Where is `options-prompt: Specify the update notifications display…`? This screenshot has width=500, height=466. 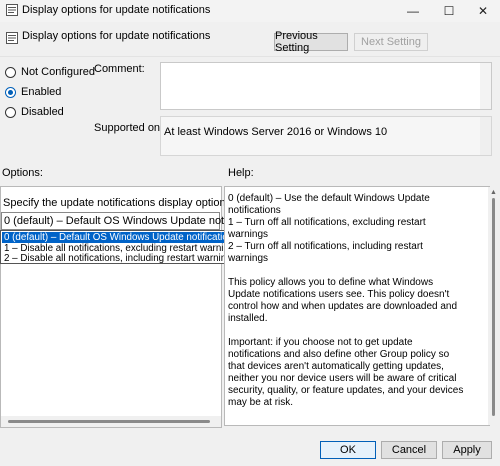
options-prompt: Specify the update notifications display… is located at coordinates (120, 203).